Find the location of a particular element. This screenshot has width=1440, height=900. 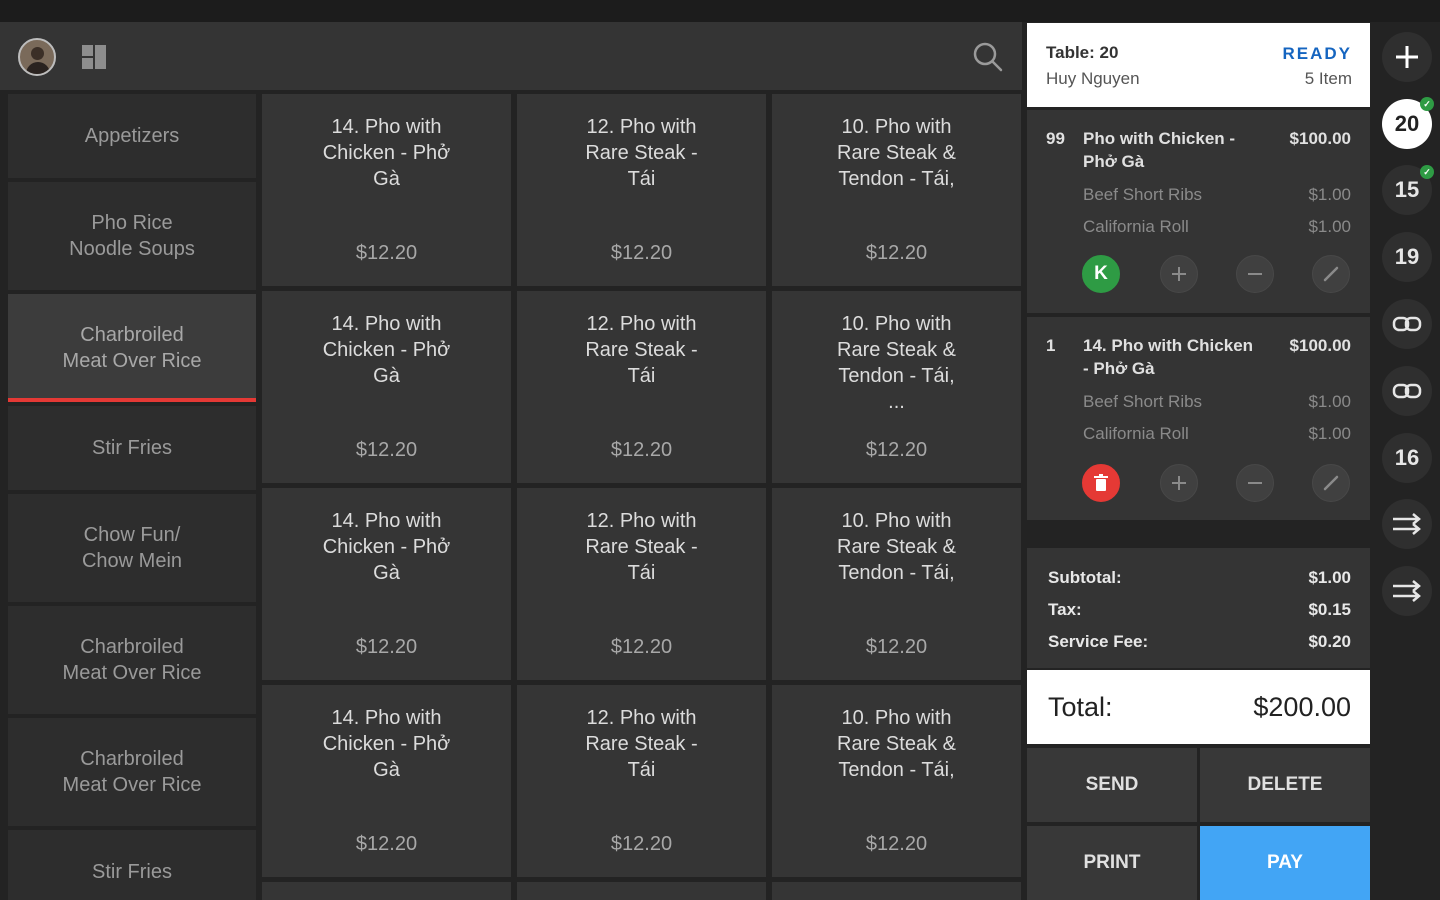

link-icon is located at coordinates (1407, 391).